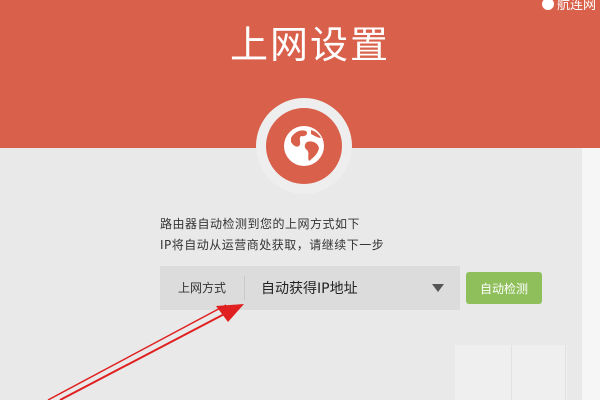 The height and width of the screenshot is (400, 600). I want to click on detection-info: 路由器自动检测到您的上网方式如下 IP将自动从运营商处获取，请继续下一步, so click(272, 235).